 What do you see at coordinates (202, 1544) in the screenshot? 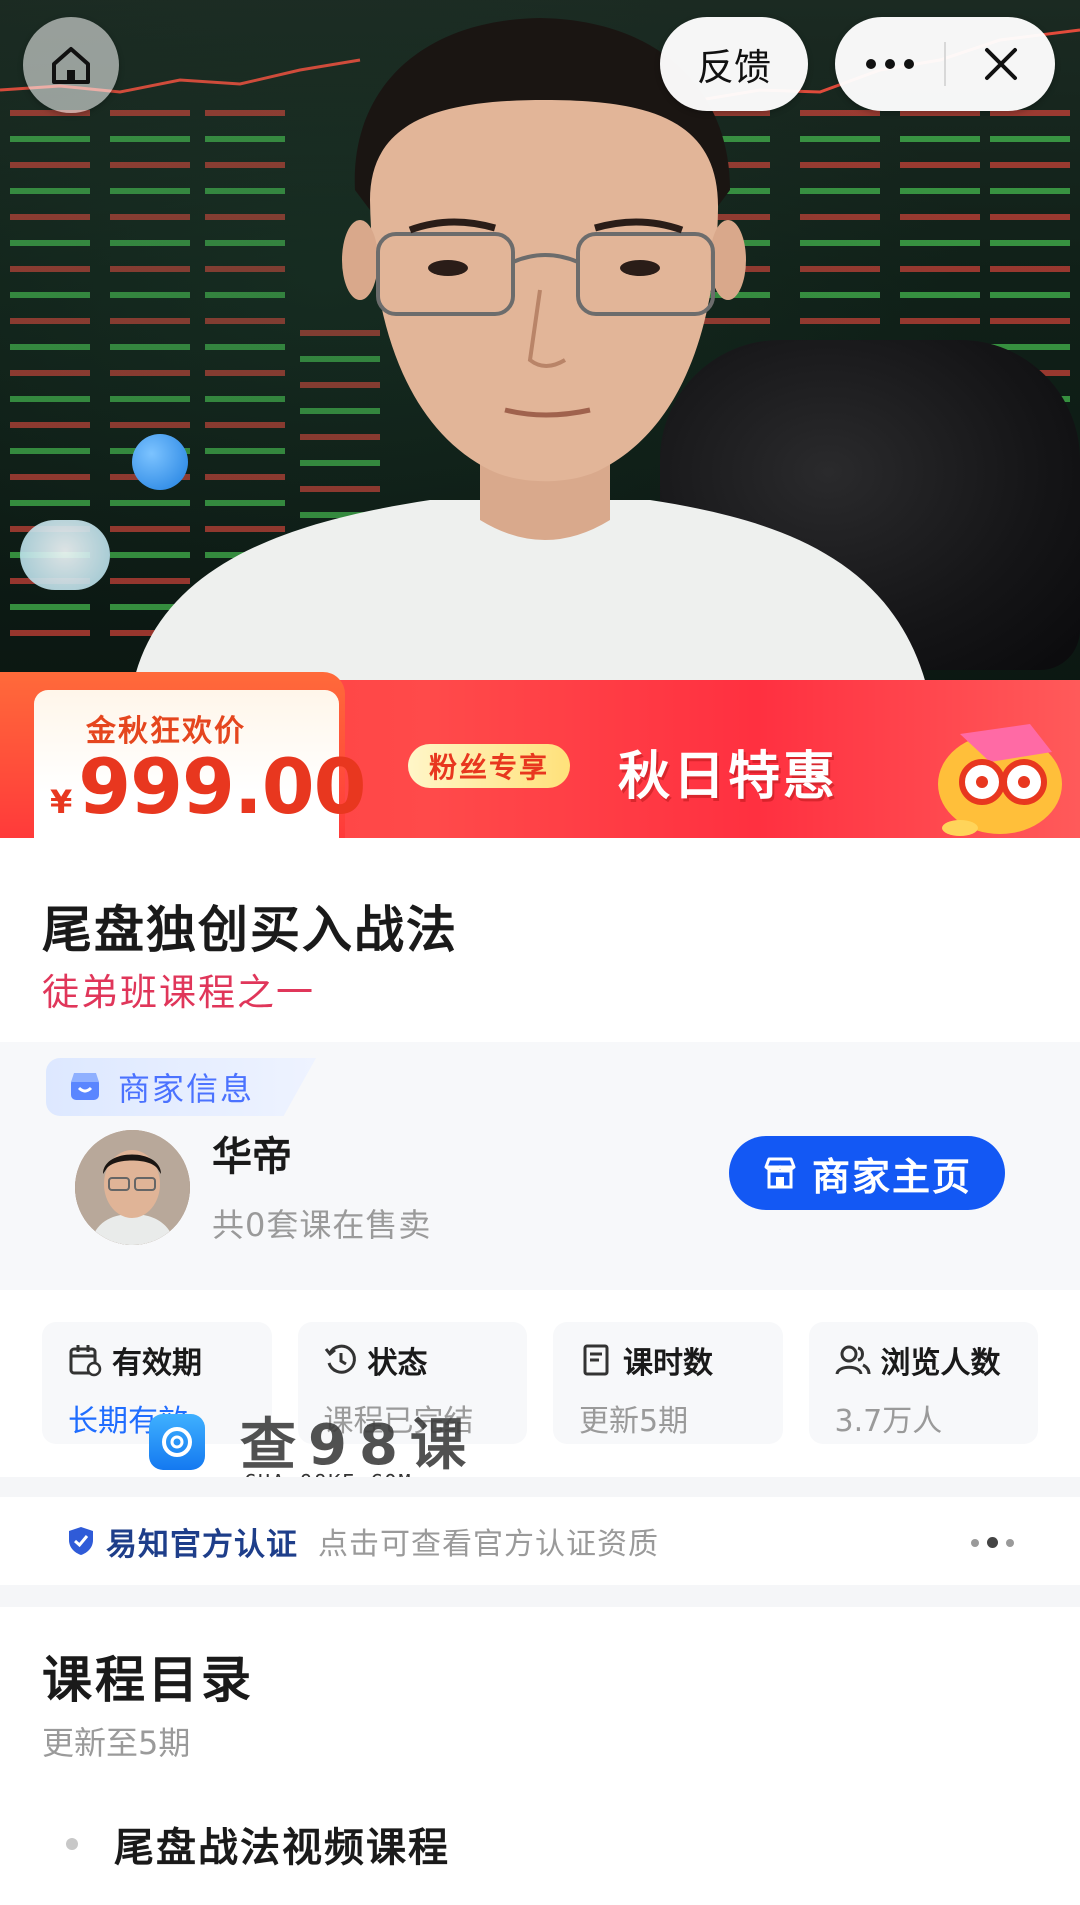
I see `certification-brand: 易知官方认证` at bounding box center [202, 1544].